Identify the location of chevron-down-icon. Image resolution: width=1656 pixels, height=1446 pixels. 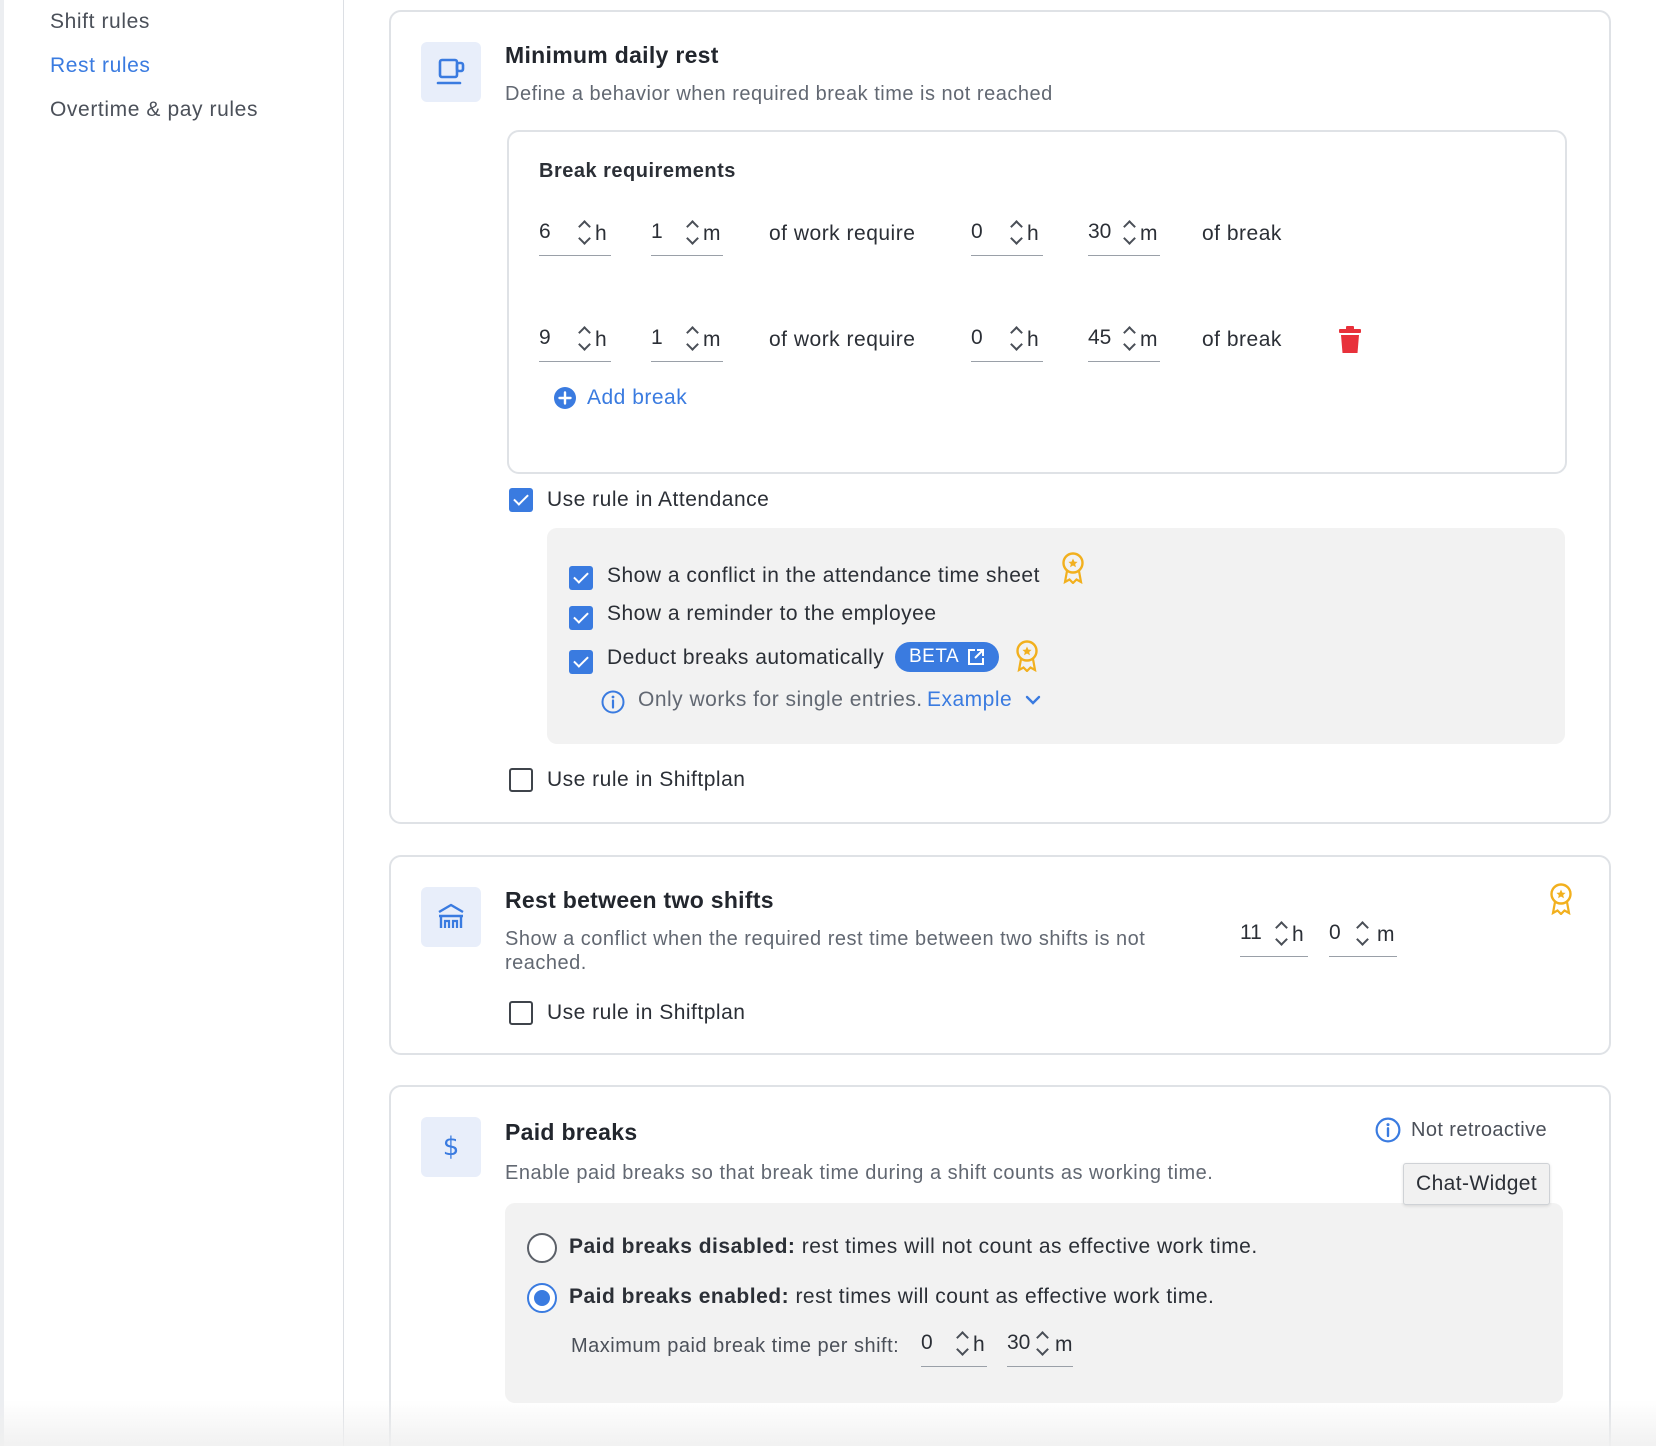
(1032, 700).